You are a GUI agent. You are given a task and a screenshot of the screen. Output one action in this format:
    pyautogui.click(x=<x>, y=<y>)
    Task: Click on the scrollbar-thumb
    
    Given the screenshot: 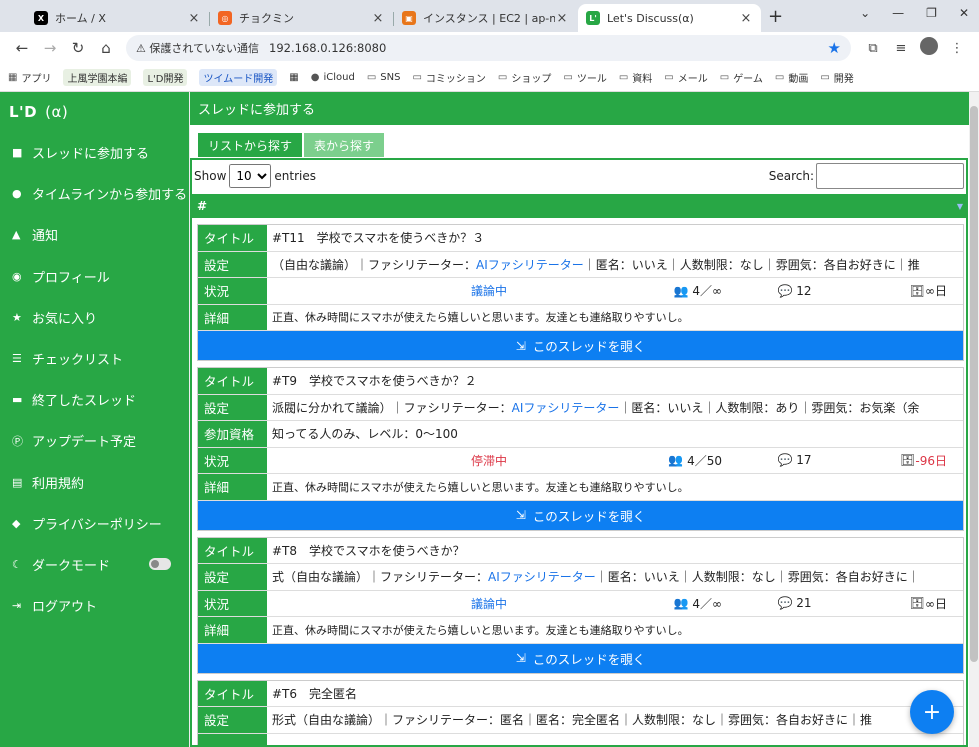 What is the action you would take?
    pyautogui.click(x=974, y=384)
    